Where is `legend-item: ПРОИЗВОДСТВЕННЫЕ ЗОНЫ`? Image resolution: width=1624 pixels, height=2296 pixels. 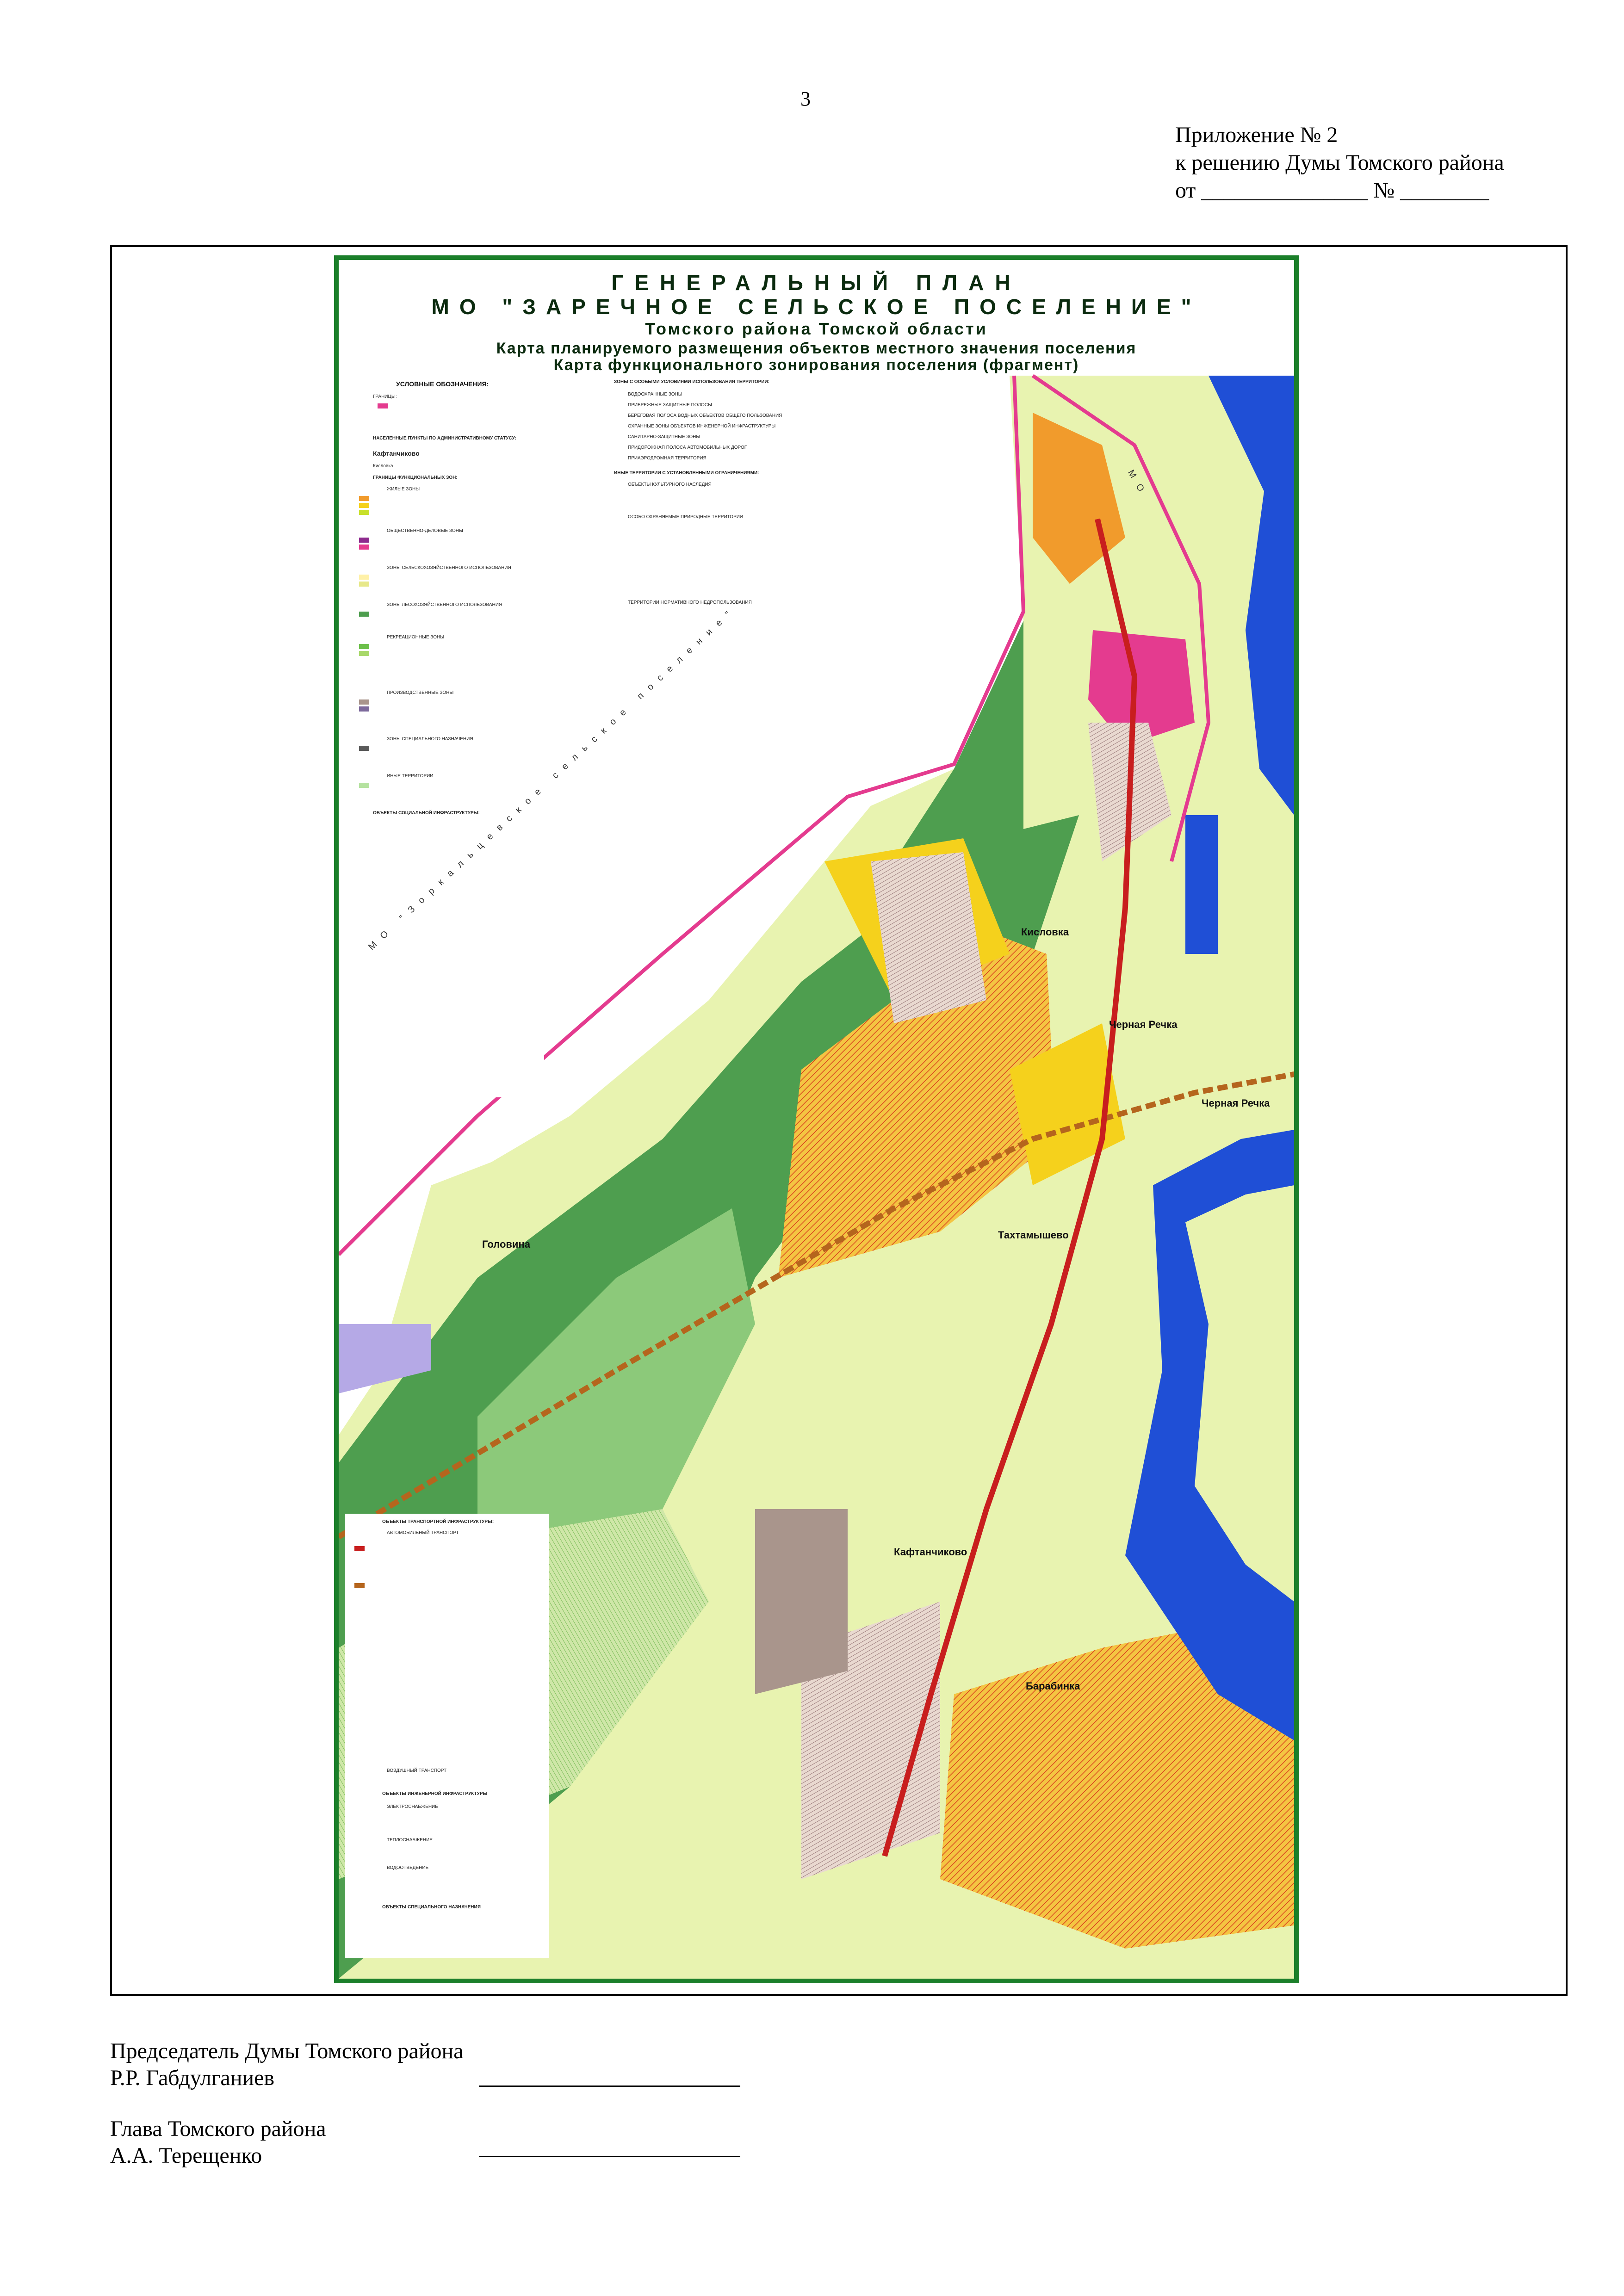 legend-item: ПРОИЗВОДСТВЕННЫЕ ЗОНЫ is located at coordinates (420, 692).